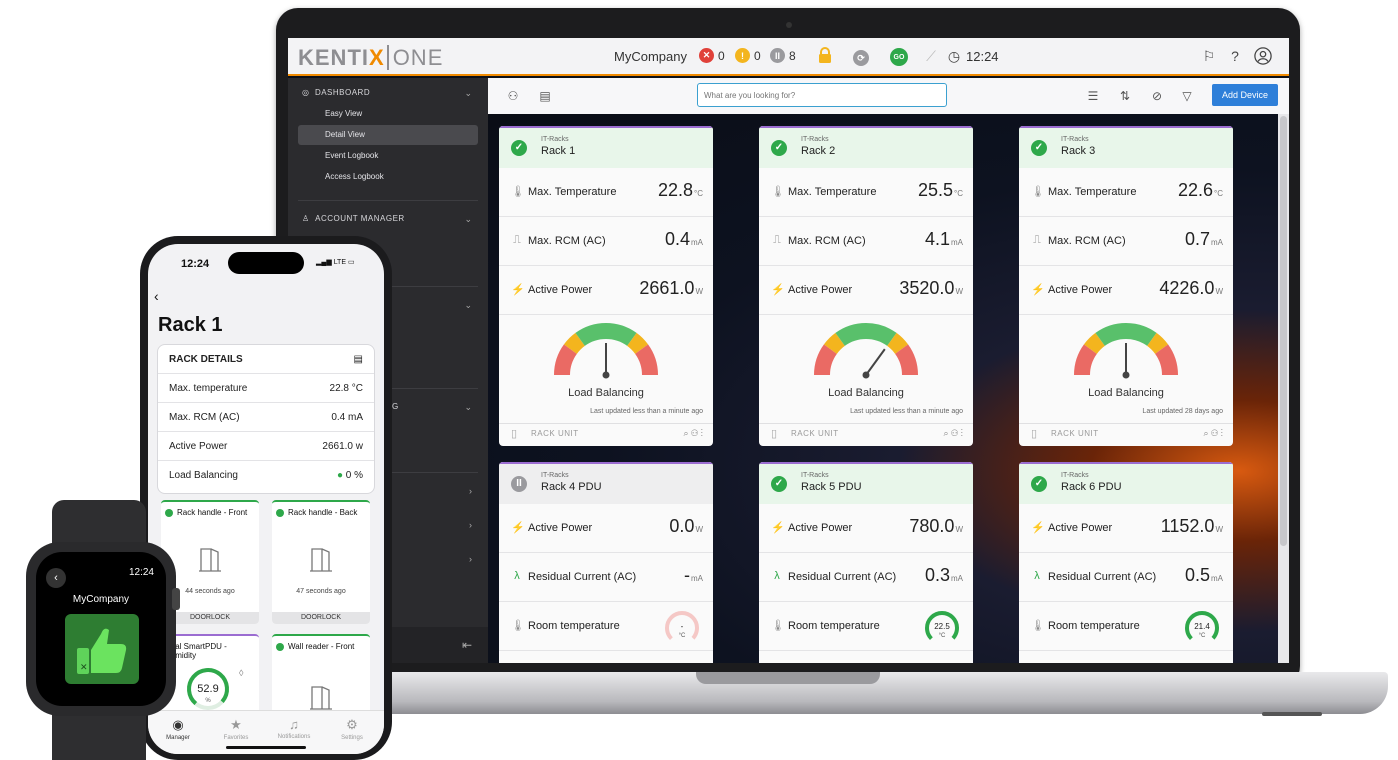 Image resolution: width=1398 pixels, height=760 pixels. I want to click on plug-icon: ⚡, so click(518, 290).